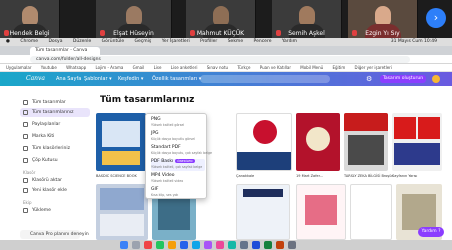  I want to click on home-icon, so click(25, 102).